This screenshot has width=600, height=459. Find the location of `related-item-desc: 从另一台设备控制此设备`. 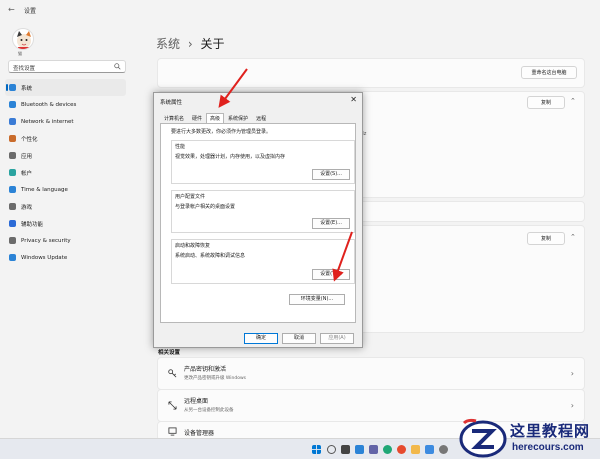

related-item-desc: 从另一台设备控制此设备 is located at coordinates (209, 410).